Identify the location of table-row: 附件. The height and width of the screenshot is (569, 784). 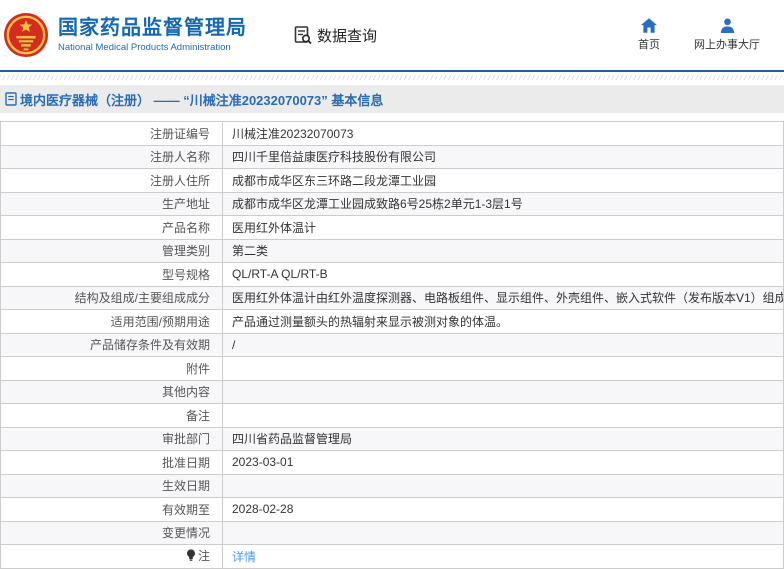
(392, 368).